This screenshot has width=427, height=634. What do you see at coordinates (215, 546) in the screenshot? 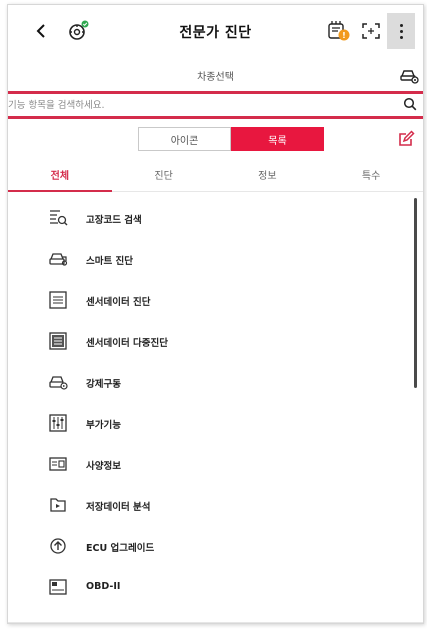
I see `list-item-ecu-upgrade: ECU 업그레이드` at bounding box center [215, 546].